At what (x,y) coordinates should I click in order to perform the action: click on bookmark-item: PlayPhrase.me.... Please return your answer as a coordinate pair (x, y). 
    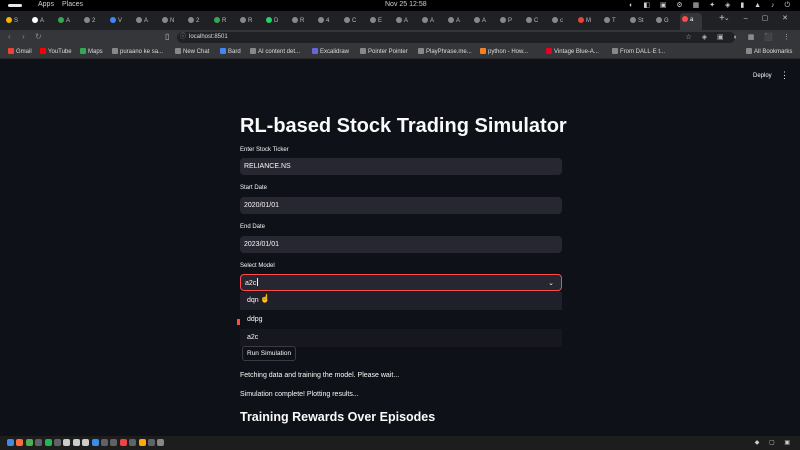
    Looking at the image, I should click on (445, 51).